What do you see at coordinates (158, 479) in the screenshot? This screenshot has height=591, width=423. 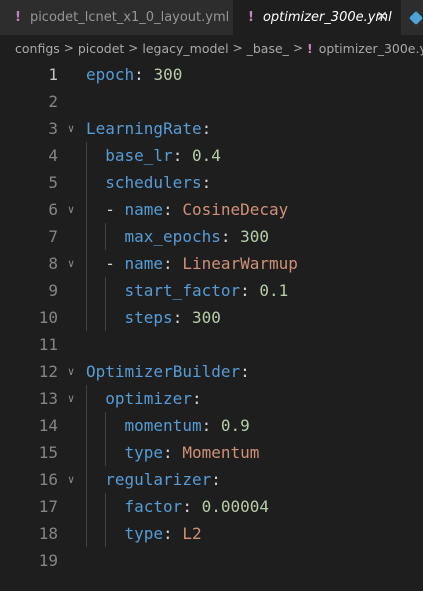 I see `yaml-key: regularizer` at bounding box center [158, 479].